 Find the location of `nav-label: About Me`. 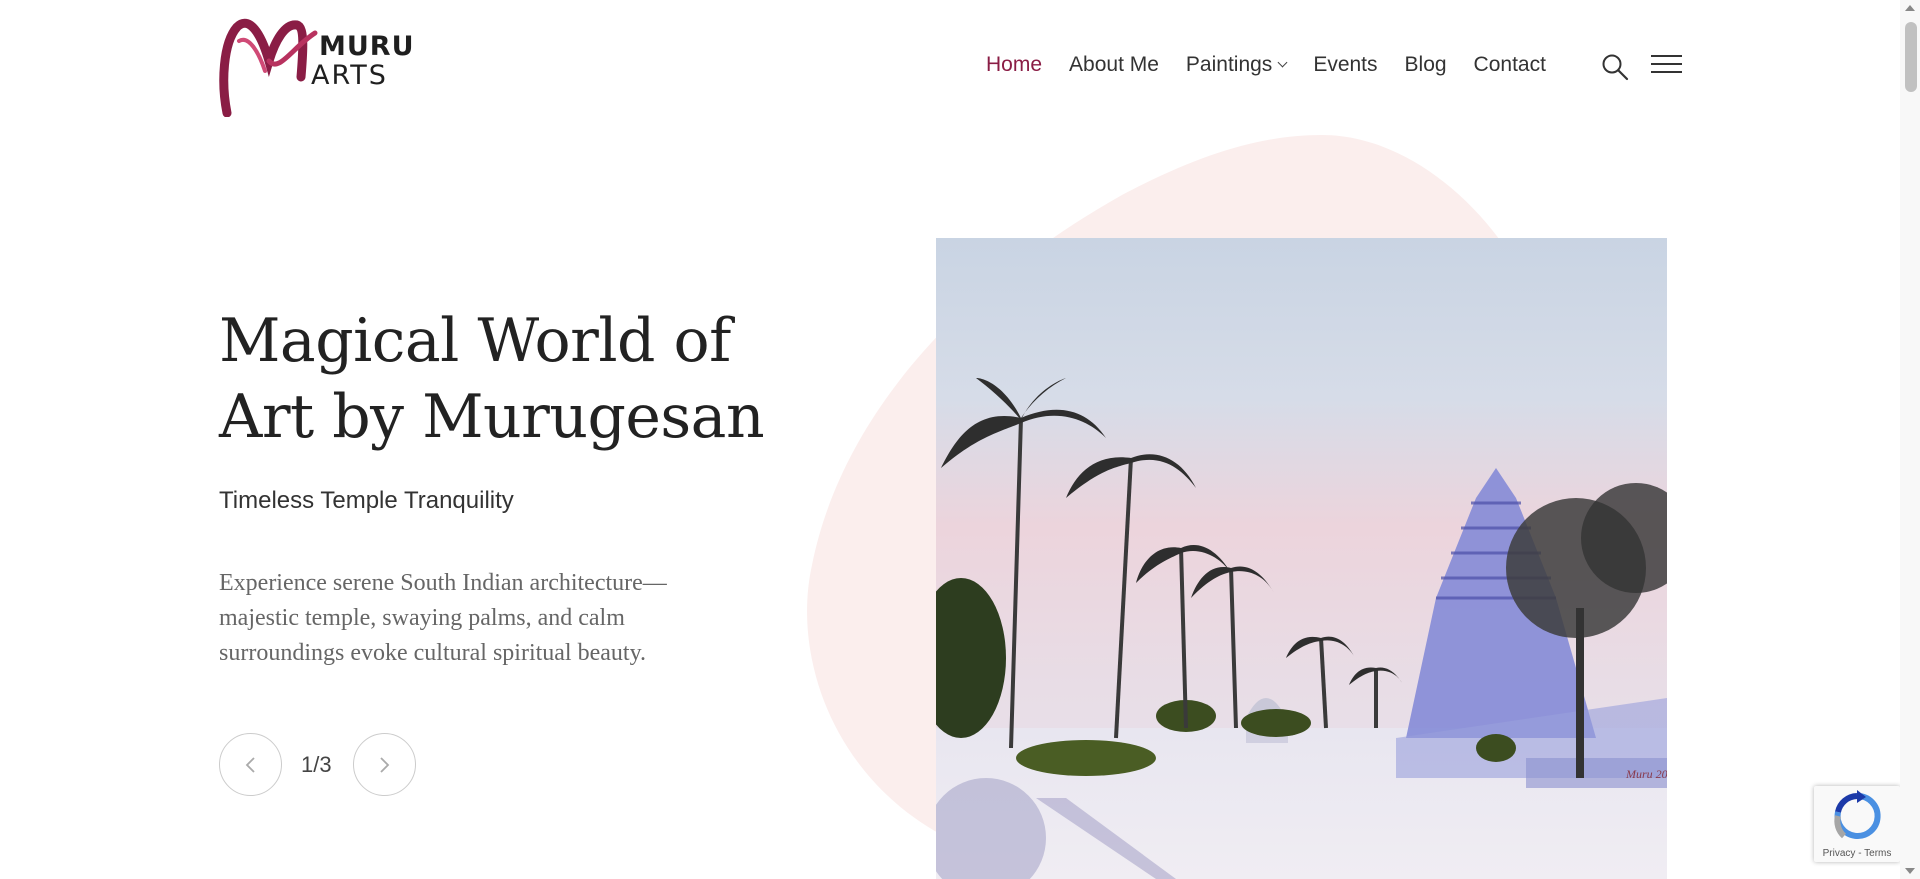

nav-label: About Me is located at coordinates (1114, 64).